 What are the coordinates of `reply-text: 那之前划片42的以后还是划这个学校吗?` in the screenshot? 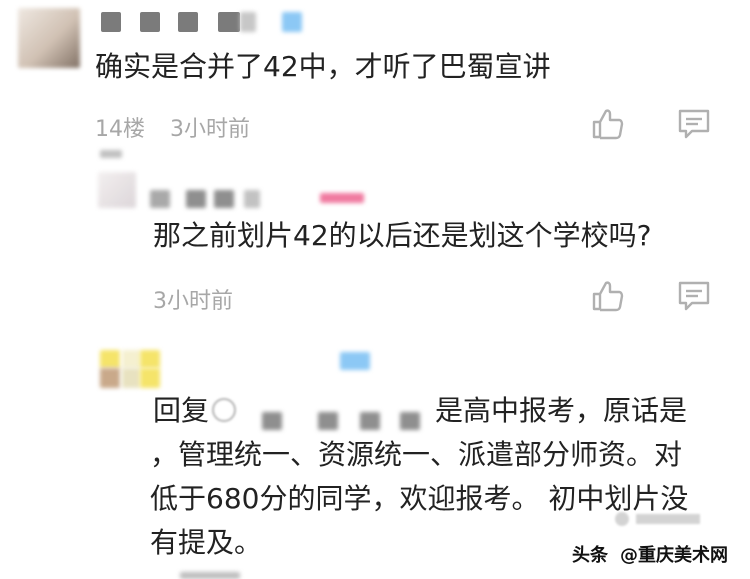 It's located at (402, 235).